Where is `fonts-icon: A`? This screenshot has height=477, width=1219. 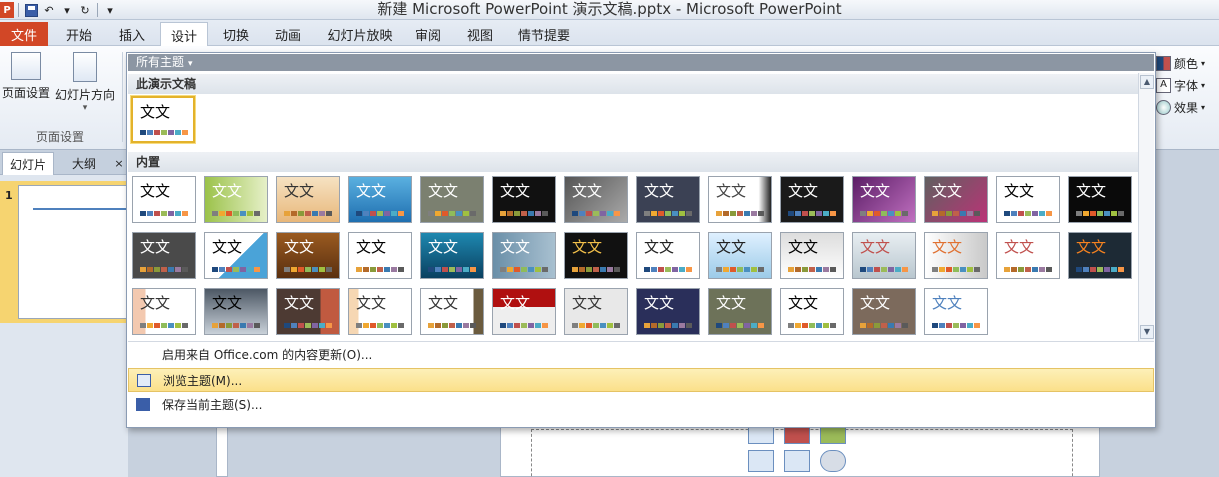
fonts-icon: A is located at coordinates (1163, 85).